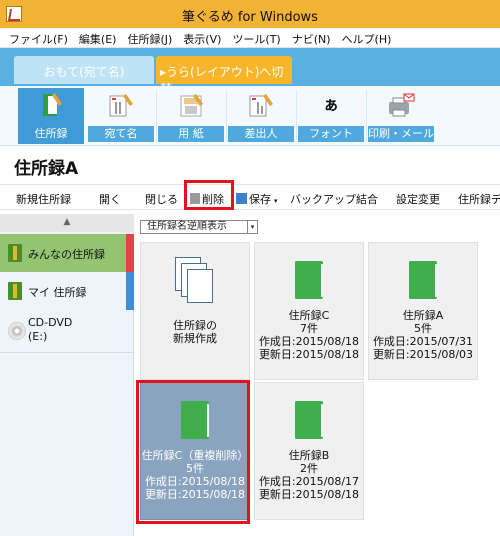 Image resolution: width=500 pixels, height=536 pixels. Describe the element at coordinates (195, 281) in the screenshot. I see `new-document-icon` at that location.